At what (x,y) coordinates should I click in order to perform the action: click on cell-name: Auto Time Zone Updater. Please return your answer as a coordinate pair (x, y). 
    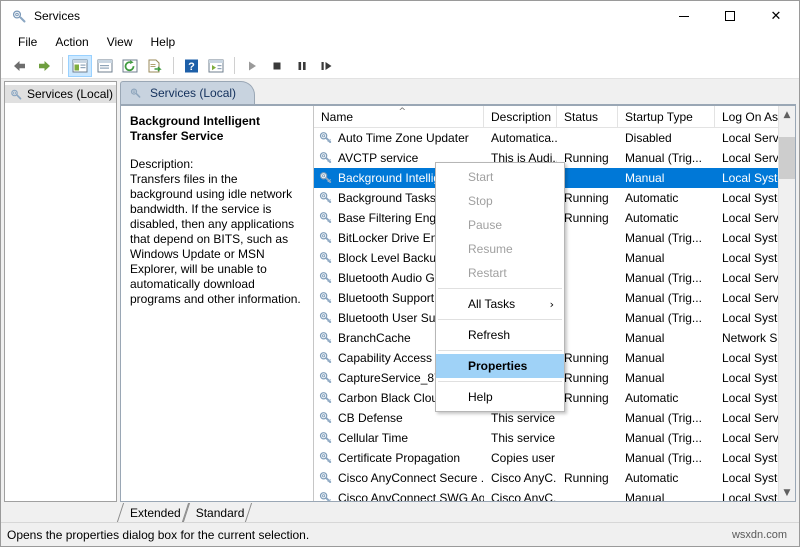
    Looking at the image, I should click on (399, 138).